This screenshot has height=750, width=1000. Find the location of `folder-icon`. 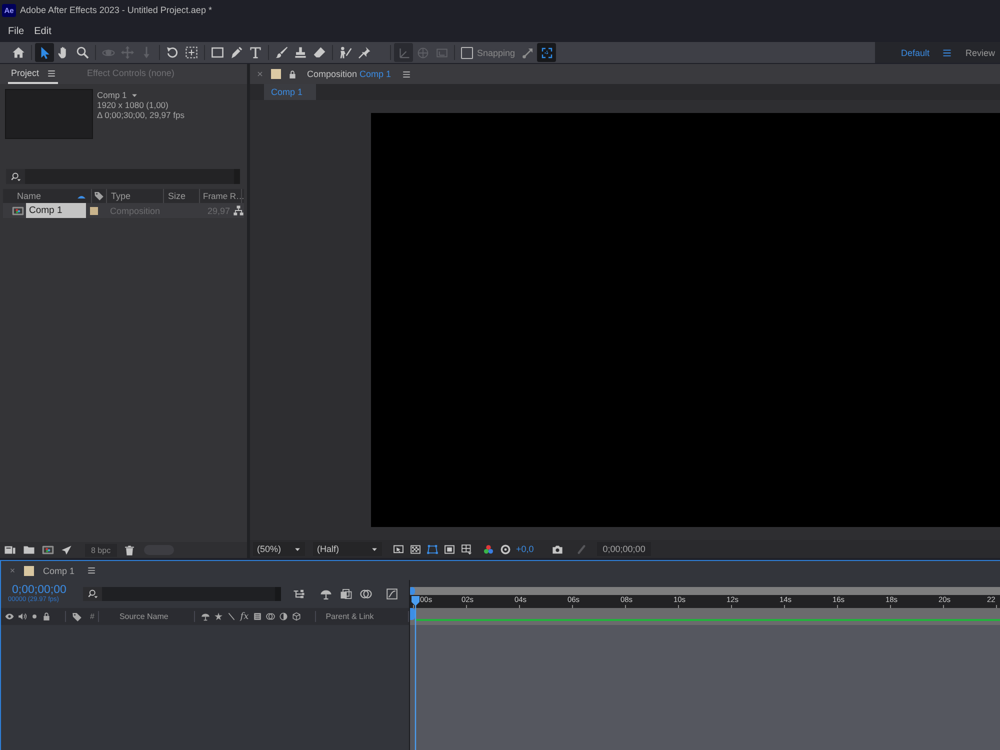

folder-icon is located at coordinates (29, 550).